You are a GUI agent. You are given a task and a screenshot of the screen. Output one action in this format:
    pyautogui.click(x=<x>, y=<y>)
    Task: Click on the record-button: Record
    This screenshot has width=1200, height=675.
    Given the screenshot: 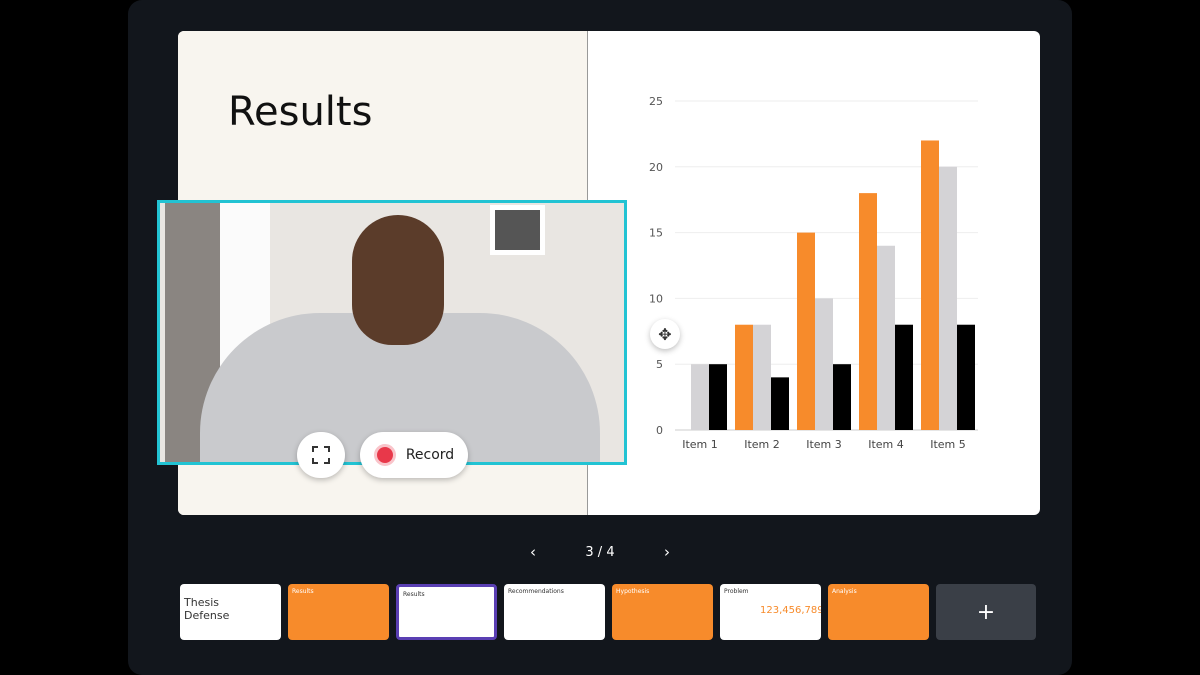 What is the action you would take?
    pyautogui.click(x=414, y=455)
    